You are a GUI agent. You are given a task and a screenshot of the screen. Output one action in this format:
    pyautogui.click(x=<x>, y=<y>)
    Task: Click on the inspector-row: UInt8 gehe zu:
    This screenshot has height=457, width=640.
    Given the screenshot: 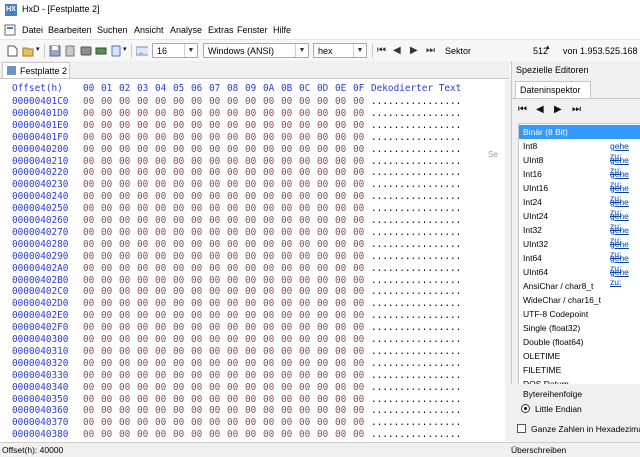 What is the action you would take?
    pyautogui.click(x=579, y=164)
    